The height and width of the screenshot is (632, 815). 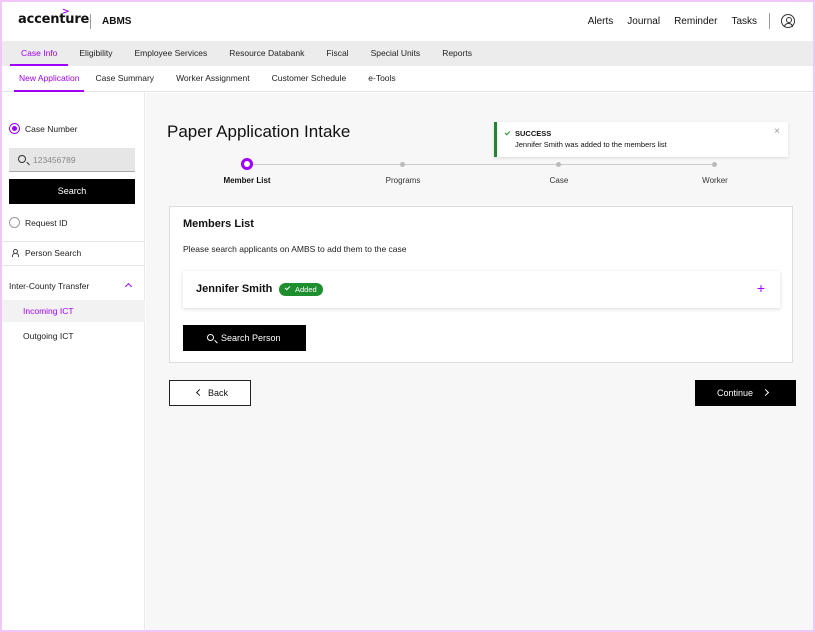 What do you see at coordinates (66, 12) in the screenshot?
I see `logo-mark-icon: >` at bounding box center [66, 12].